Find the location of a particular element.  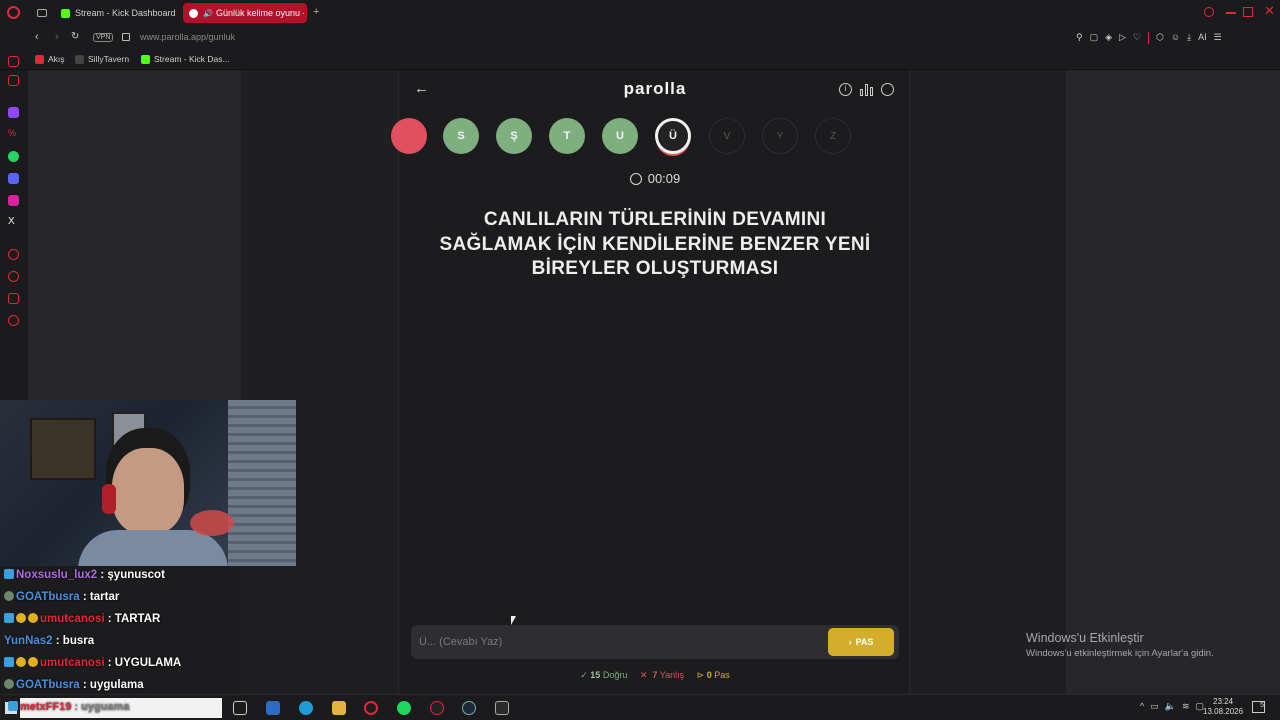

pass-stat: ⊳ 0 Pas is located at coordinates (713, 675).